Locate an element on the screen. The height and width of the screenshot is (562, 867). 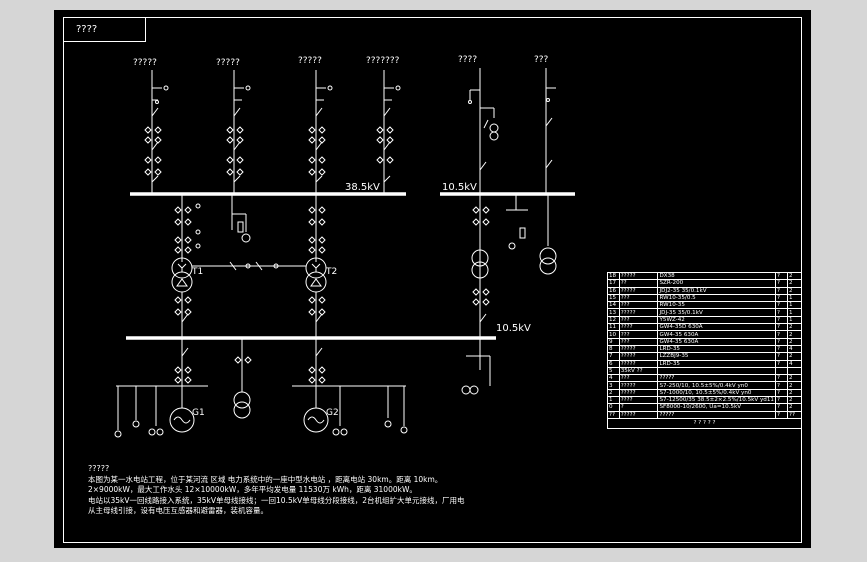
parts-table-cell: SZR-200 is located at coordinates (716, 283).